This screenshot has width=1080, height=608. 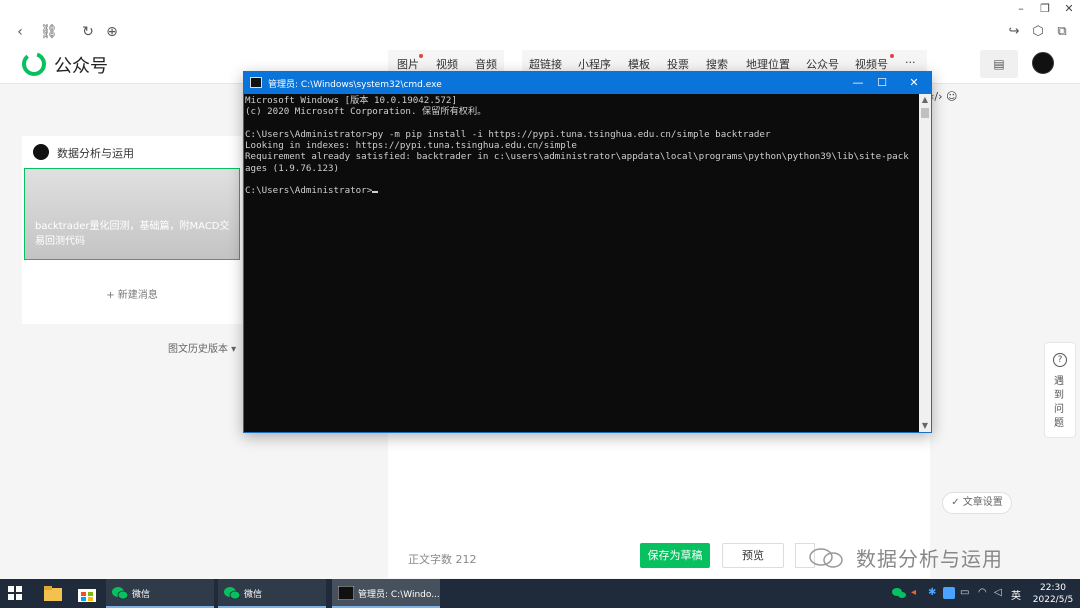 What do you see at coordinates (545, 64) in the screenshot?
I see `toolbar-hyperlink: 超链接` at bounding box center [545, 64].